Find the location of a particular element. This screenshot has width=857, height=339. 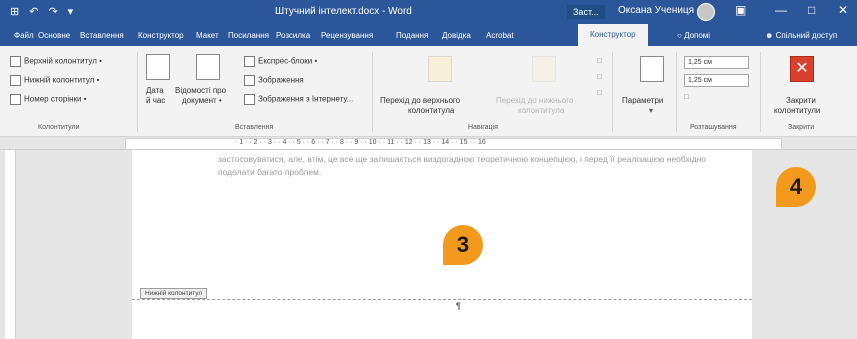

goto-footer-button: Перехід до нижнього is located at coordinates (534, 100).